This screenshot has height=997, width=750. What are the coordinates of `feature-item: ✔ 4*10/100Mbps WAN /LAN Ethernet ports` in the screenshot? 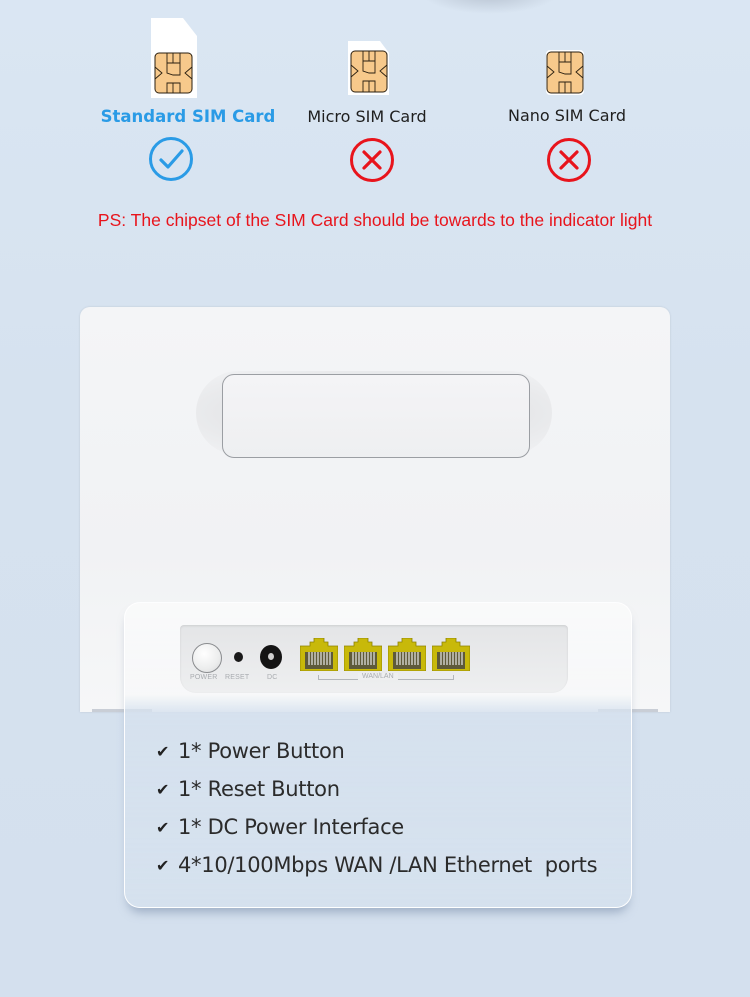 It's located at (377, 865).